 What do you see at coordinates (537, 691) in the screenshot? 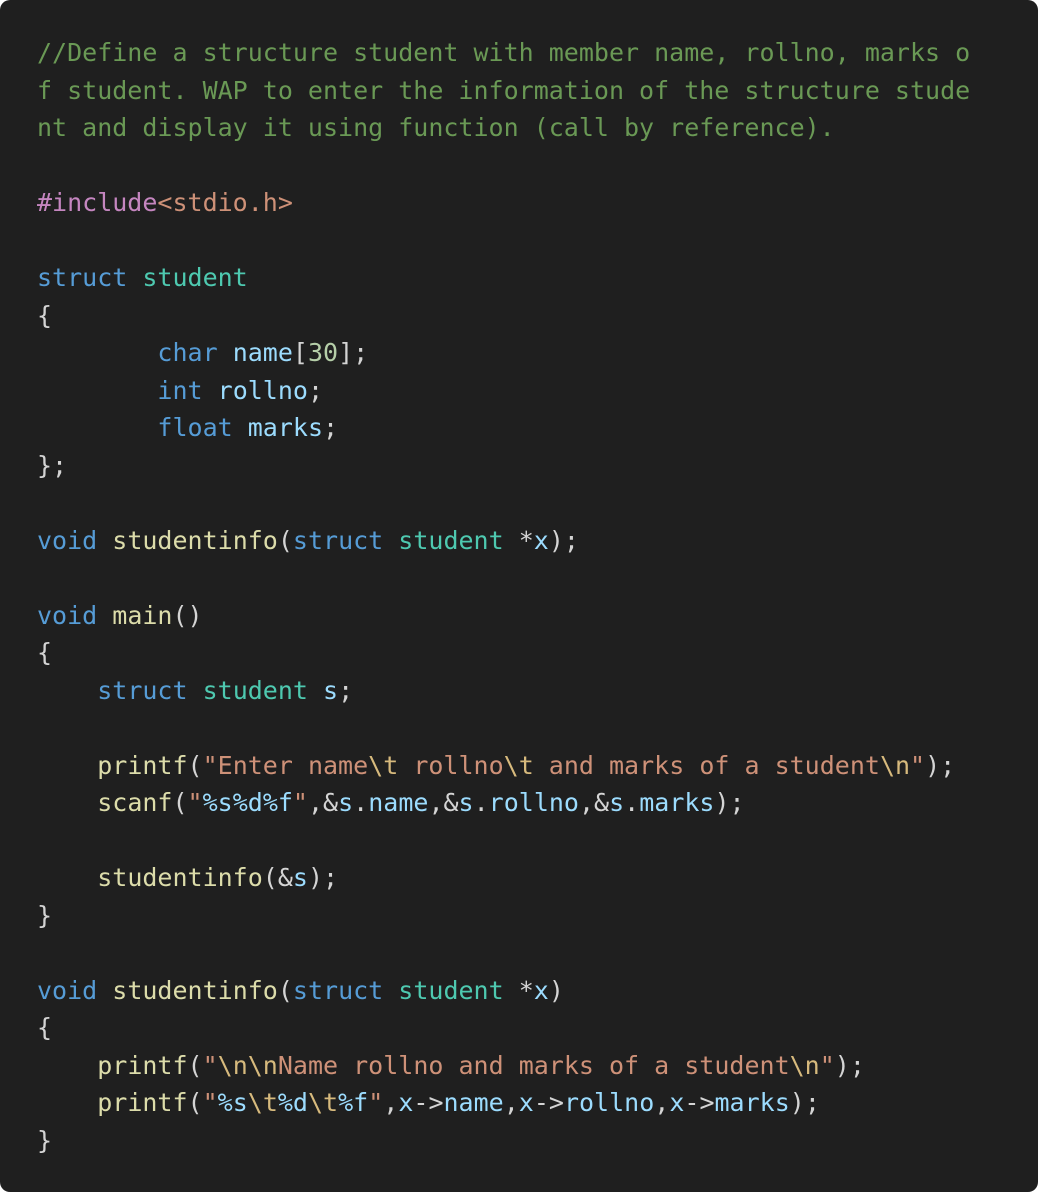
I see `code-line: struct student s;` at bounding box center [537, 691].